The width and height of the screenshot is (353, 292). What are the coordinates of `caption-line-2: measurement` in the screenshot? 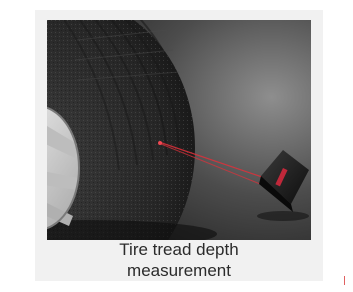 It's located at (179, 270).